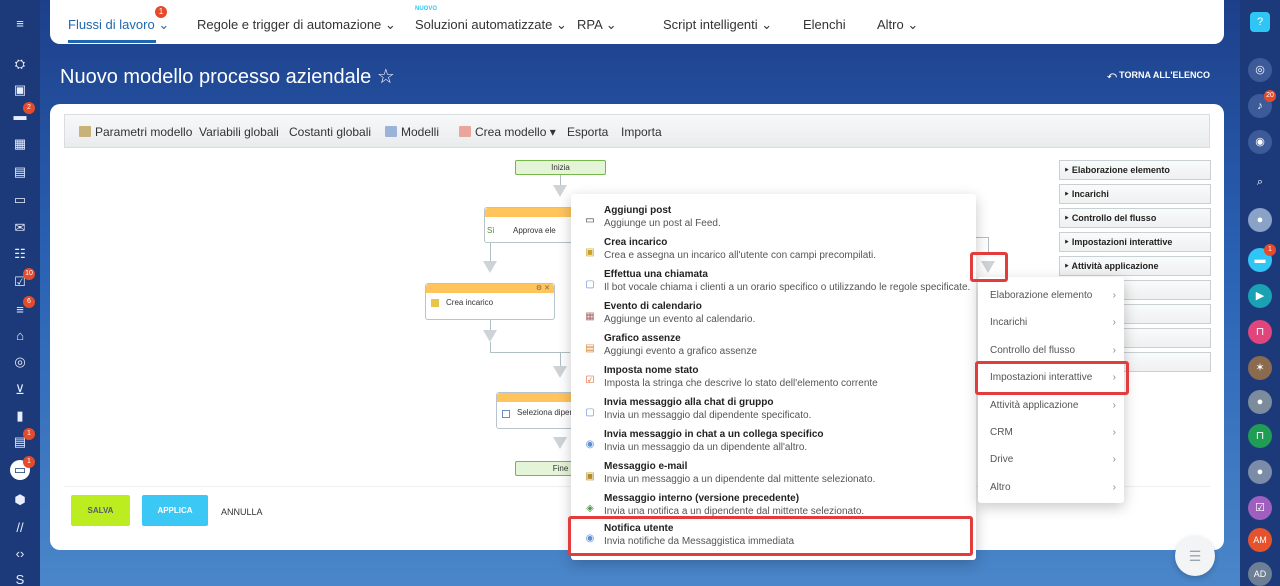 The width and height of the screenshot is (1280, 586). I want to click on create-task-node: ⚙ ✕ Crea incarico, so click(490, 301).